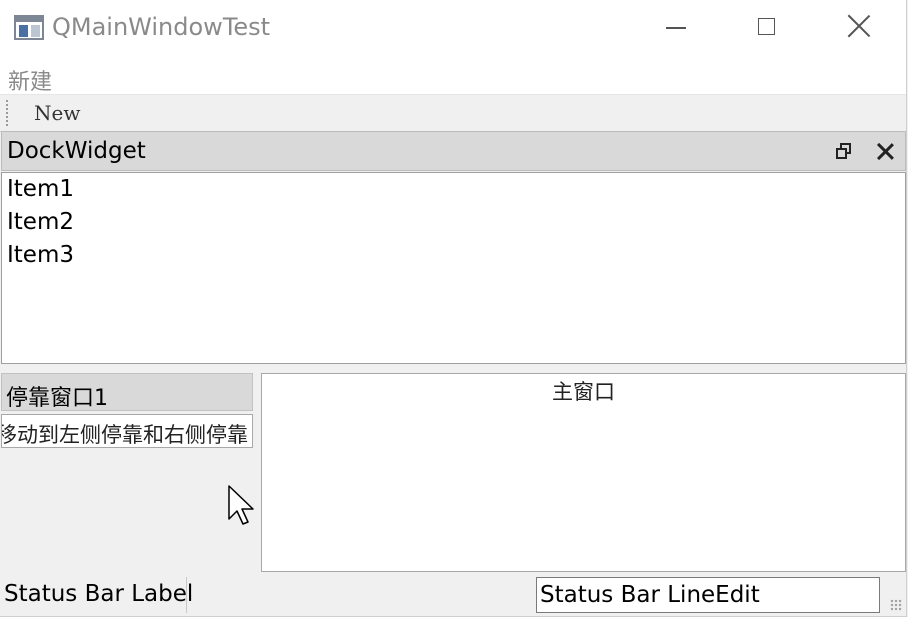  I want to click on dock-title: DockWidget, so click(76, 151).